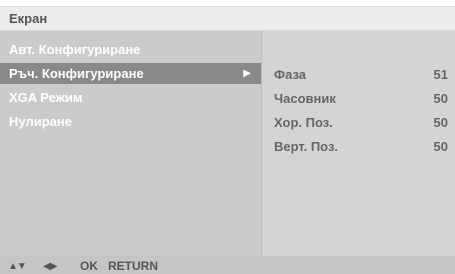 The image size is (455, 274). What do you see at coordinates (290, 74) in the screenshot?
I see `param-label: Фаза` at bounding box center [290, 74].